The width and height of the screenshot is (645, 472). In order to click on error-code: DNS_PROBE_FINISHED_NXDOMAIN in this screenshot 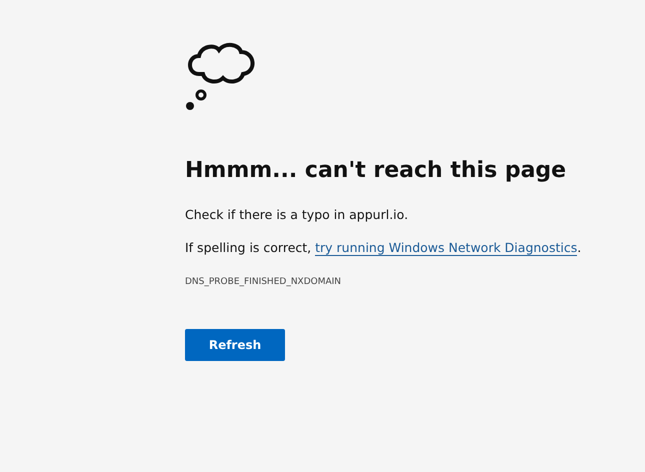, I will do `click(263, 282)`.